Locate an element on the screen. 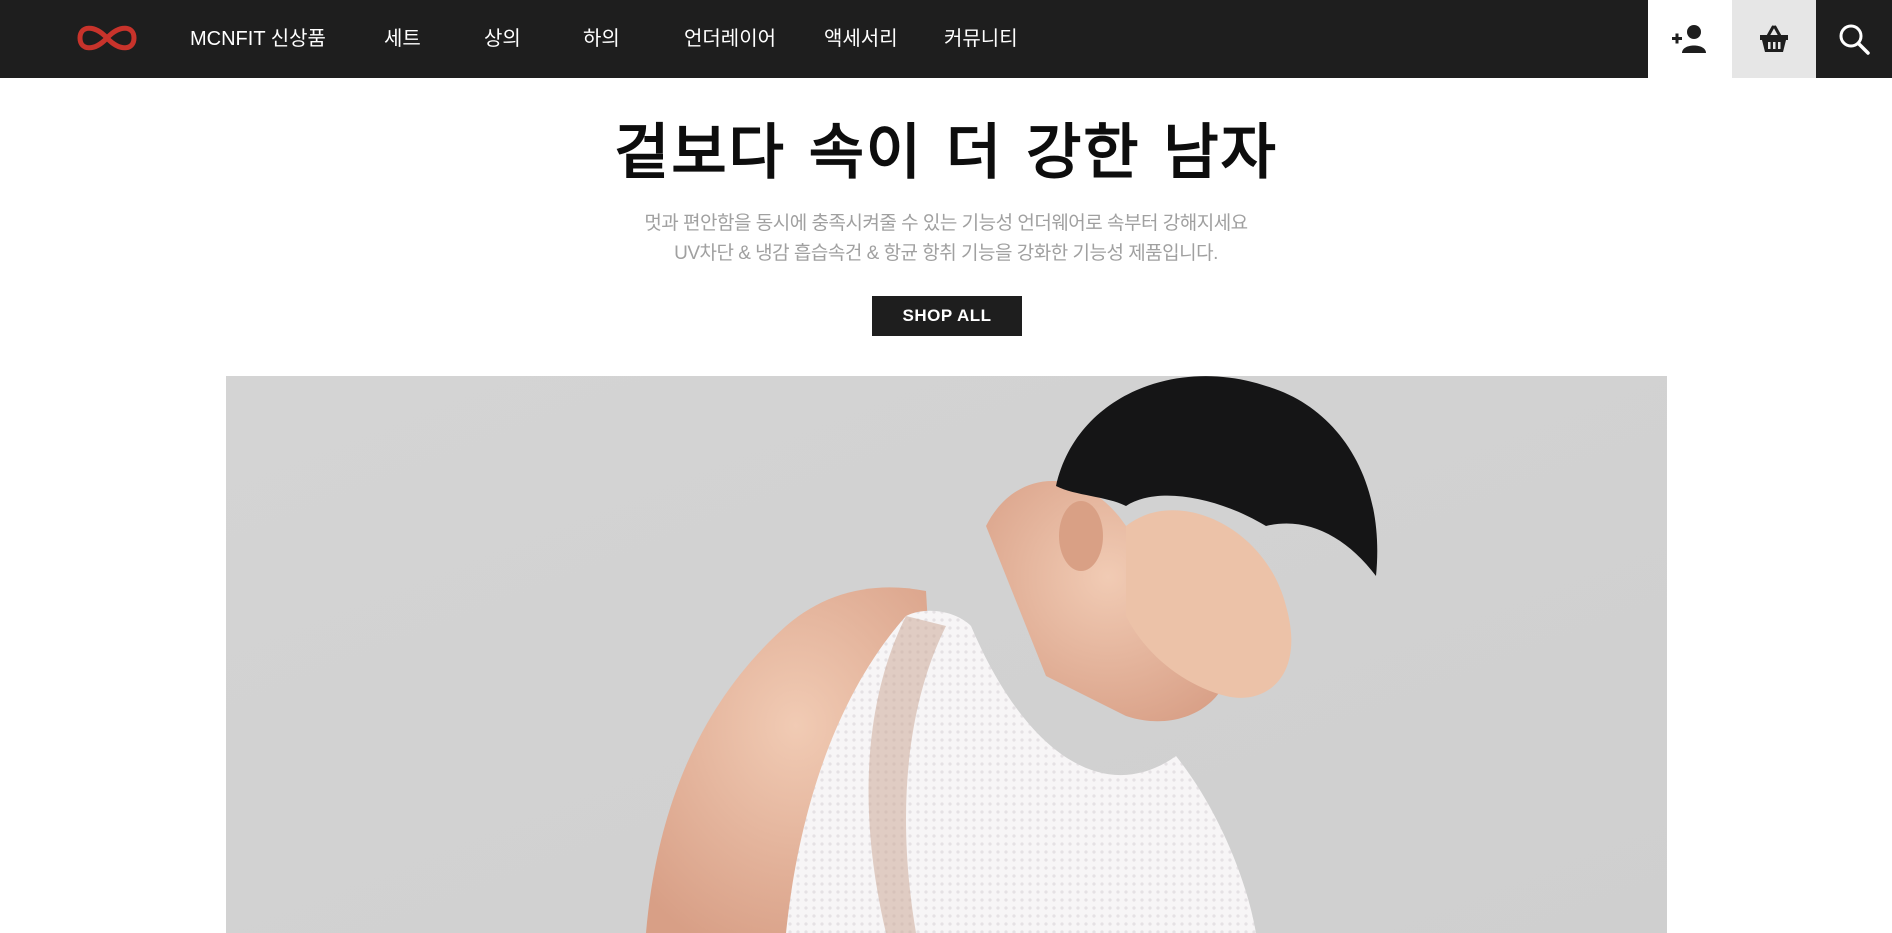 Image resolution: width=1892 pixels, height=933 pixels. menu-item-set: 세트 is located at coordinates (402, 36).